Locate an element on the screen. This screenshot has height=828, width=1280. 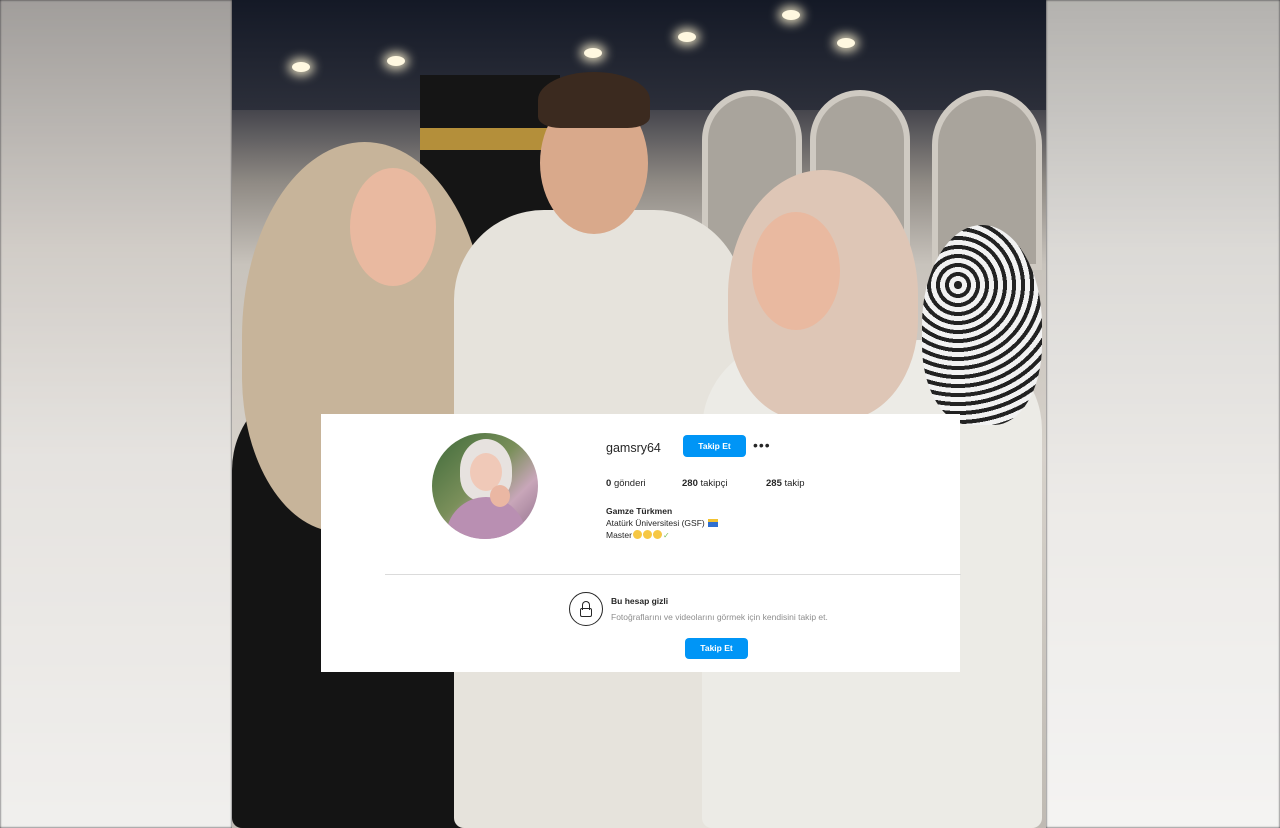
posts-label: gönderi is located at coordinates (629, 483).